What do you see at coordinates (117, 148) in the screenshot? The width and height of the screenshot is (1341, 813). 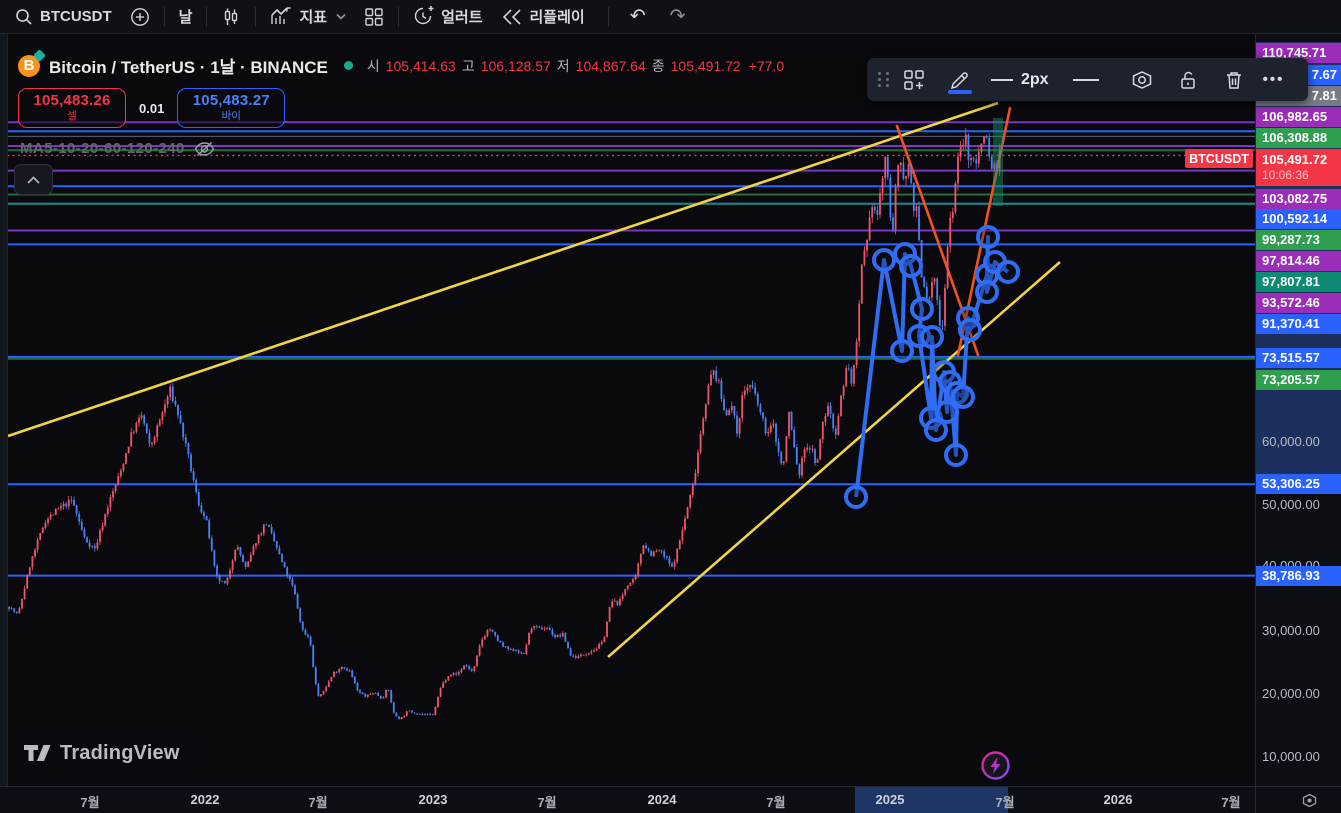 I see `ma-indicator-row: MA5-10-20-60-120-240` at bounding box center [117, 148].